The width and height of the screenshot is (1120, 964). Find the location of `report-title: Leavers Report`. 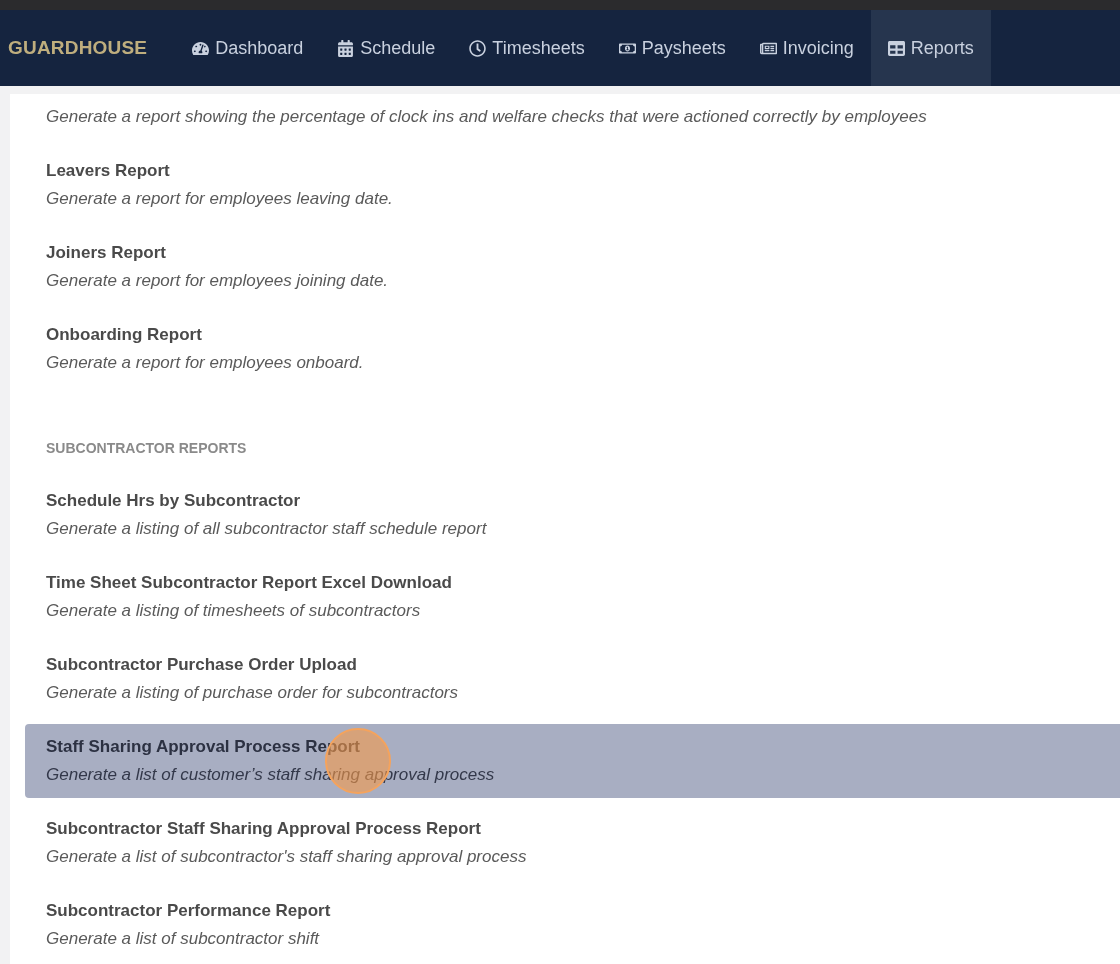

report-title: Leavers Report is located at coordinates (108, 171).